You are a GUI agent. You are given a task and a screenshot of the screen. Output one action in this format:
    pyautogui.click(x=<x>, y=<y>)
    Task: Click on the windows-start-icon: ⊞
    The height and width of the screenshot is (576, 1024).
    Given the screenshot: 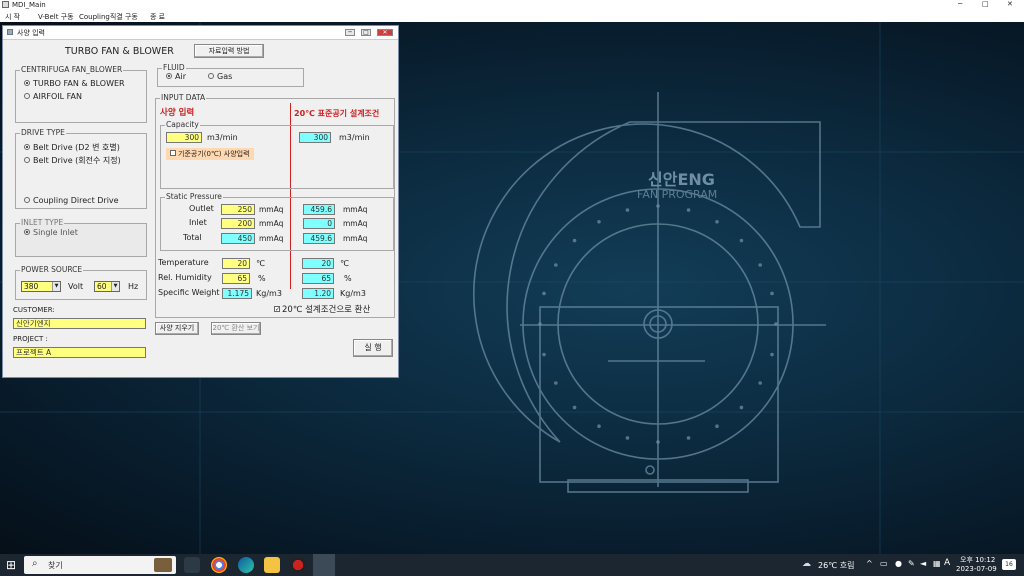 What is the action you would take?
    pyautogui.click(x=11, y=565)
    